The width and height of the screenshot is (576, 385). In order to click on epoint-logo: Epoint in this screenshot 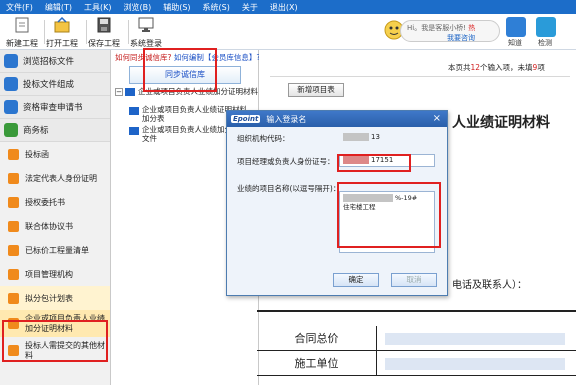, I will do `click(246, 119)`.